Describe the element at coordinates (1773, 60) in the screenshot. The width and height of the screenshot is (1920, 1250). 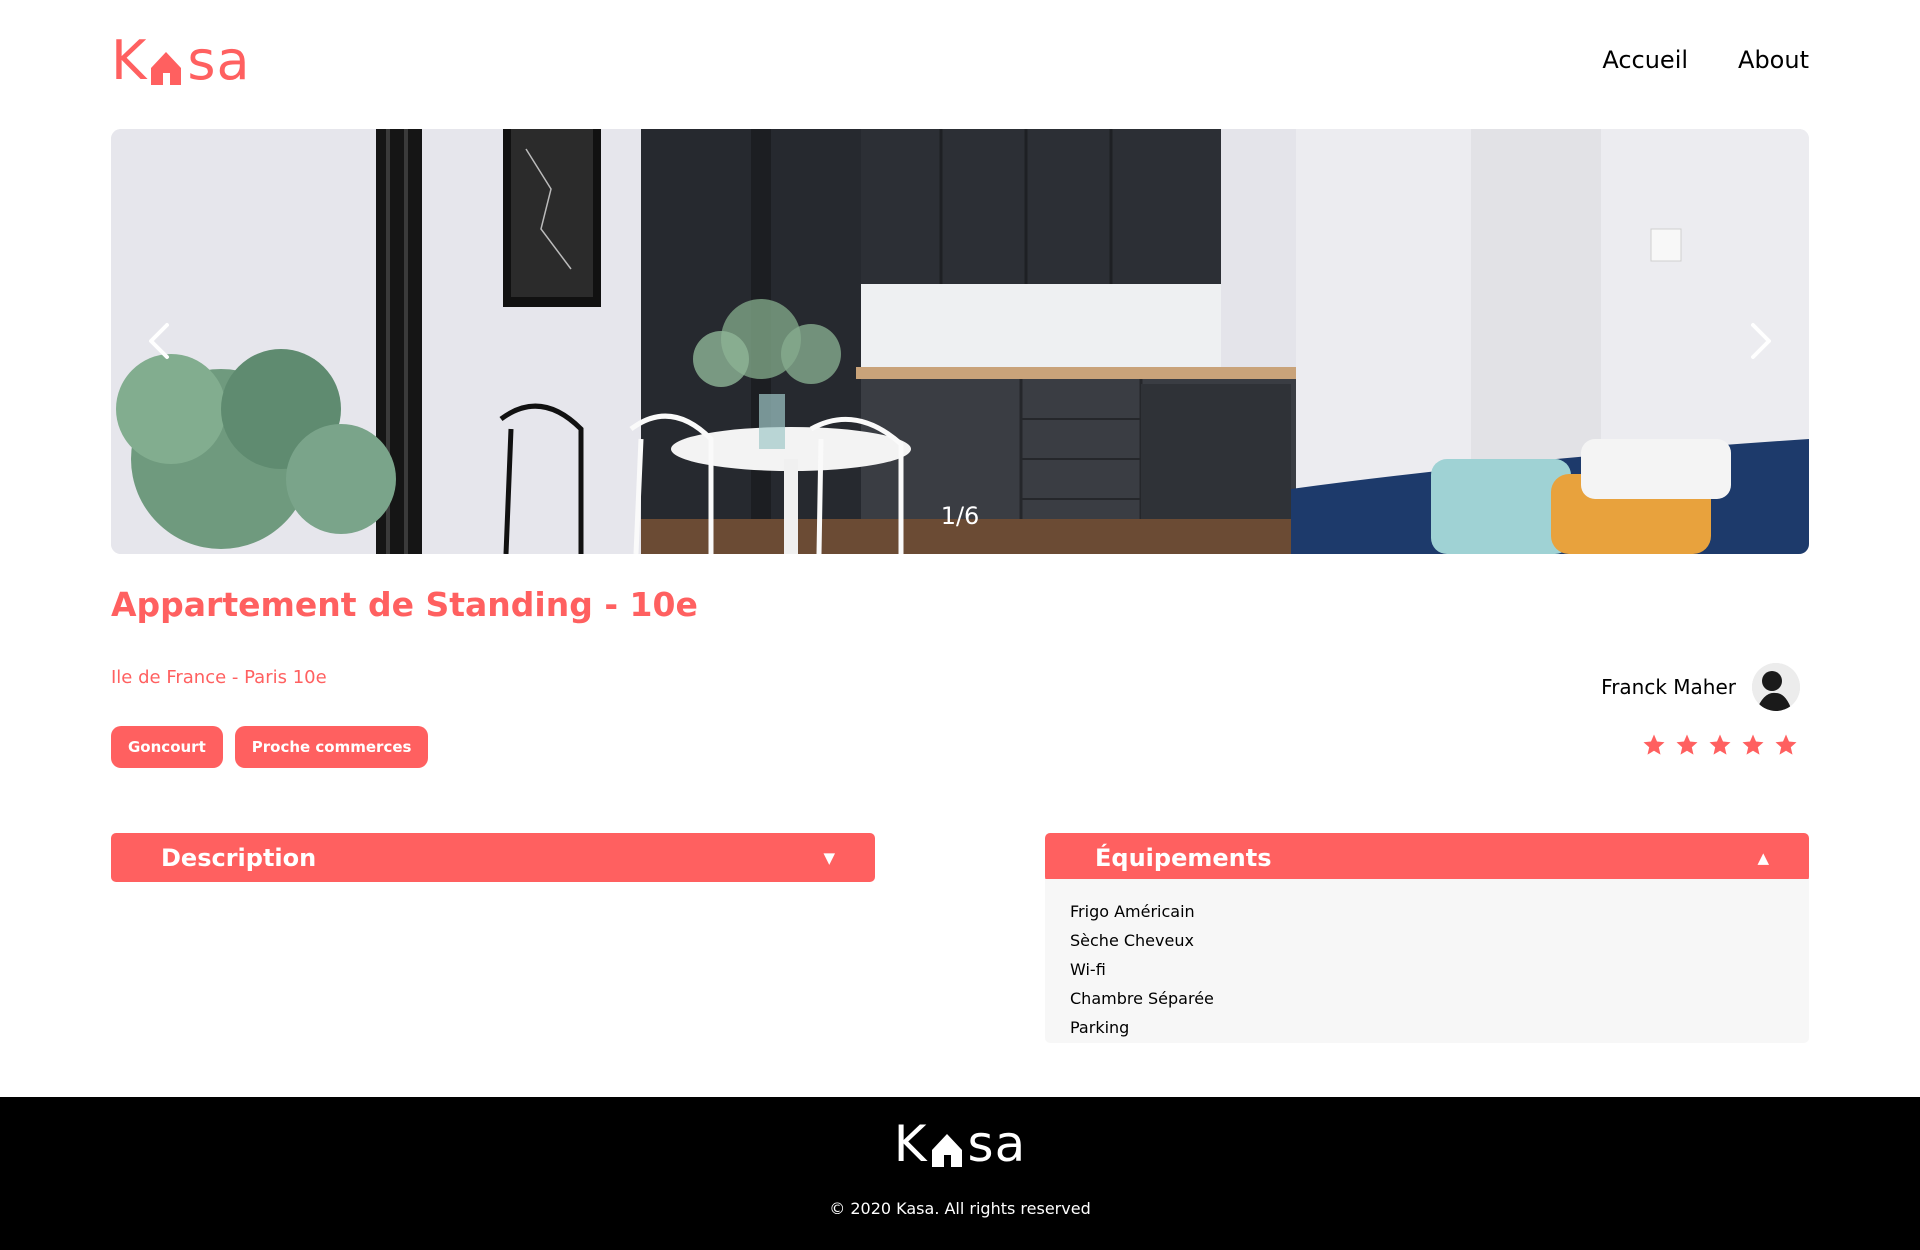
I see `nav-link-about: About` at that location.